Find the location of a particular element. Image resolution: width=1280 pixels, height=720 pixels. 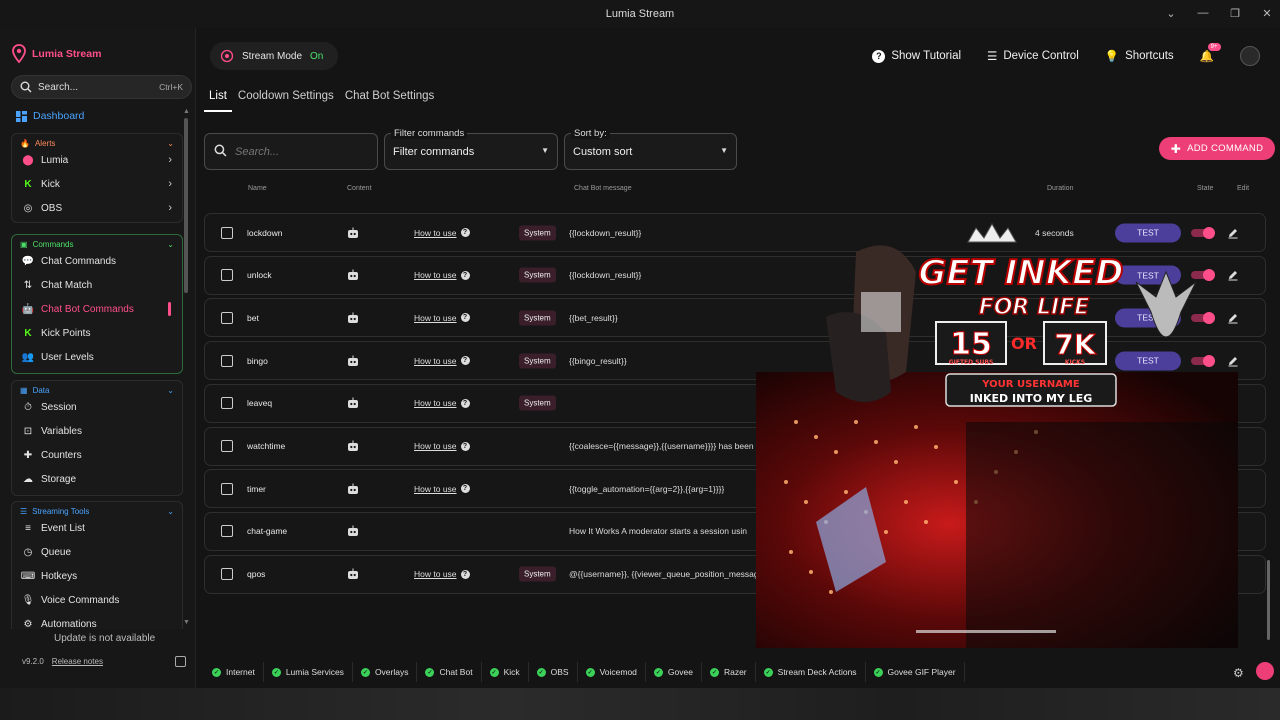

sidebar-search: Search... Ctrl+K is located at coordinates (101, 87).